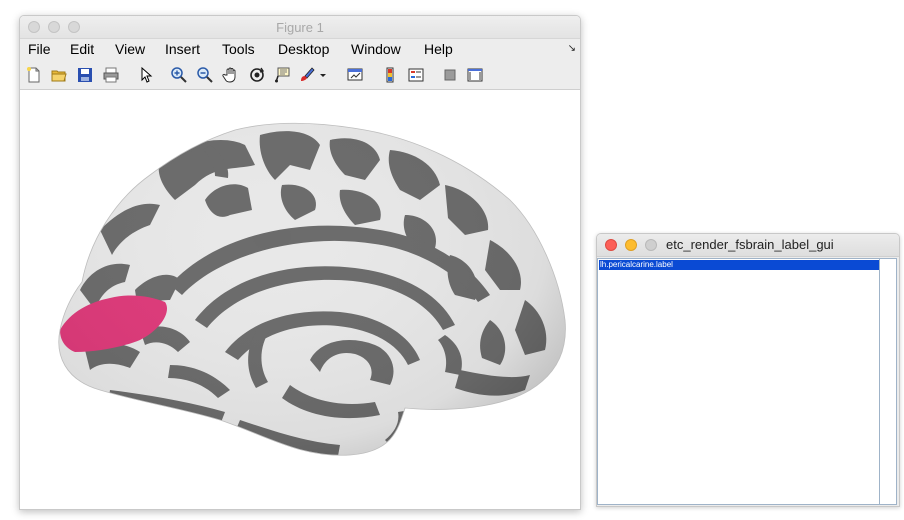  What do you see at coordinates (355, 75) in the screenshot?
I see `link-plot-icon` at bounding box center [355, 75].